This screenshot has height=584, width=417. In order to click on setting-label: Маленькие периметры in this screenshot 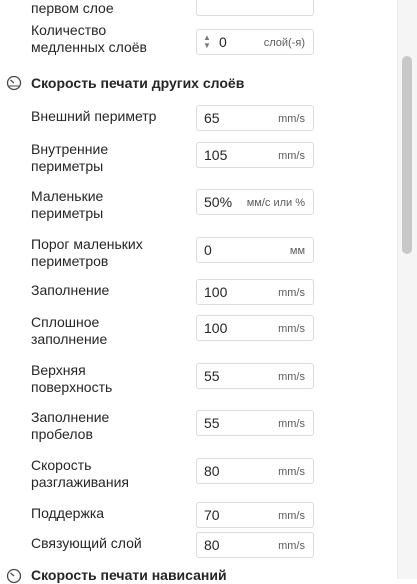, I will do `click(67, 205)`.